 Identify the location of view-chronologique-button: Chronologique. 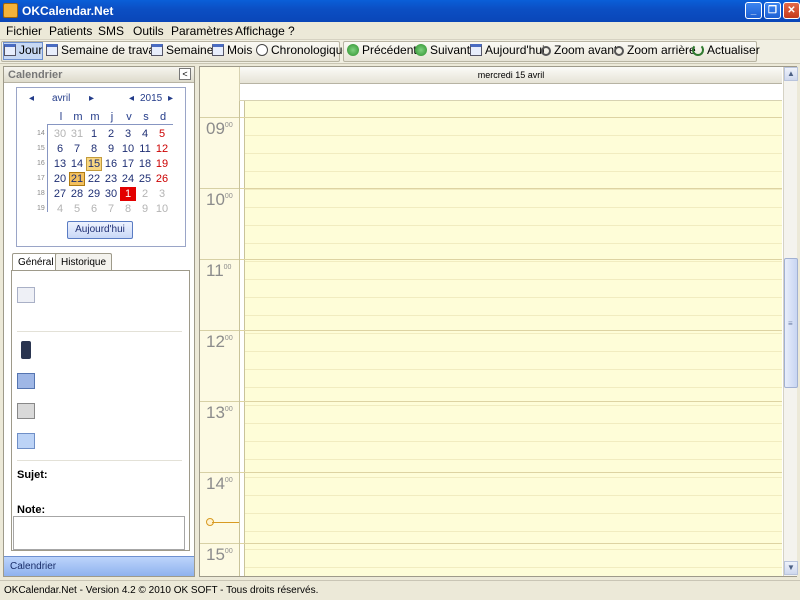
(302, 51).